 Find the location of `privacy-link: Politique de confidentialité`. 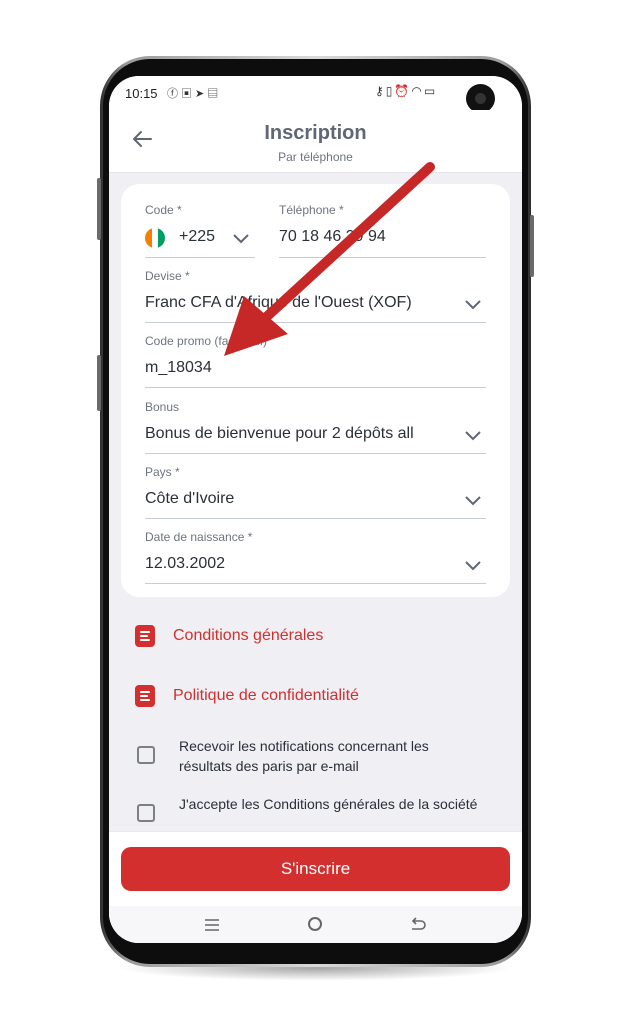

privacy-link: Politique de confidentialité is located at coordinates (247, 696).